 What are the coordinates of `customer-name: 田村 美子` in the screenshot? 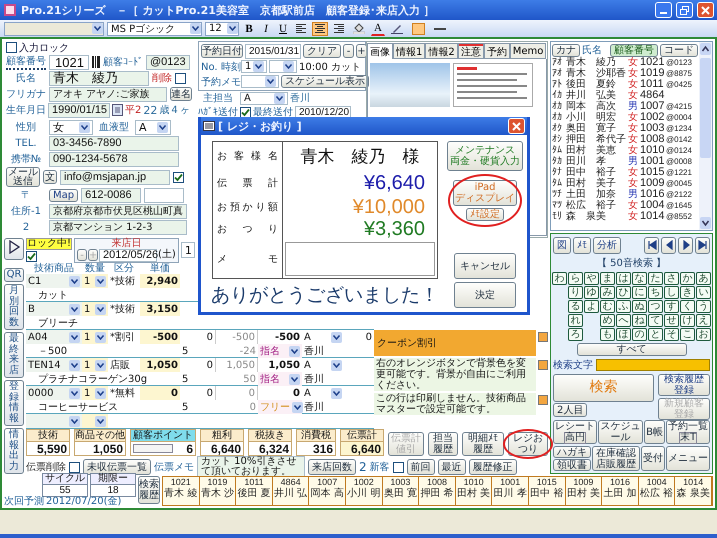 It's located at (597, 183).